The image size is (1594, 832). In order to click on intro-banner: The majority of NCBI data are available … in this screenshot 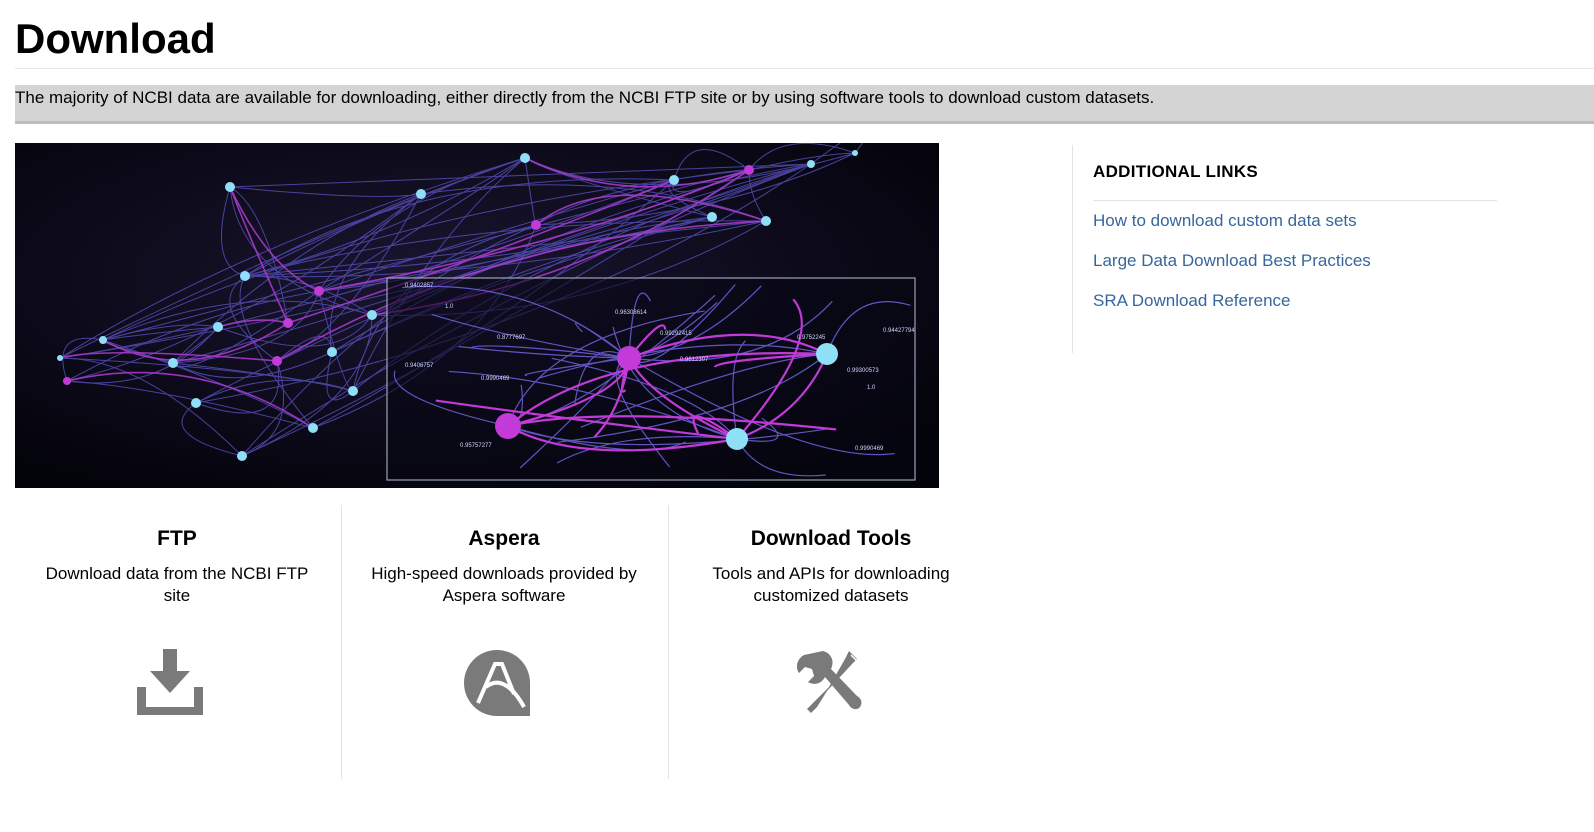, I will do `click(804, 104)`.